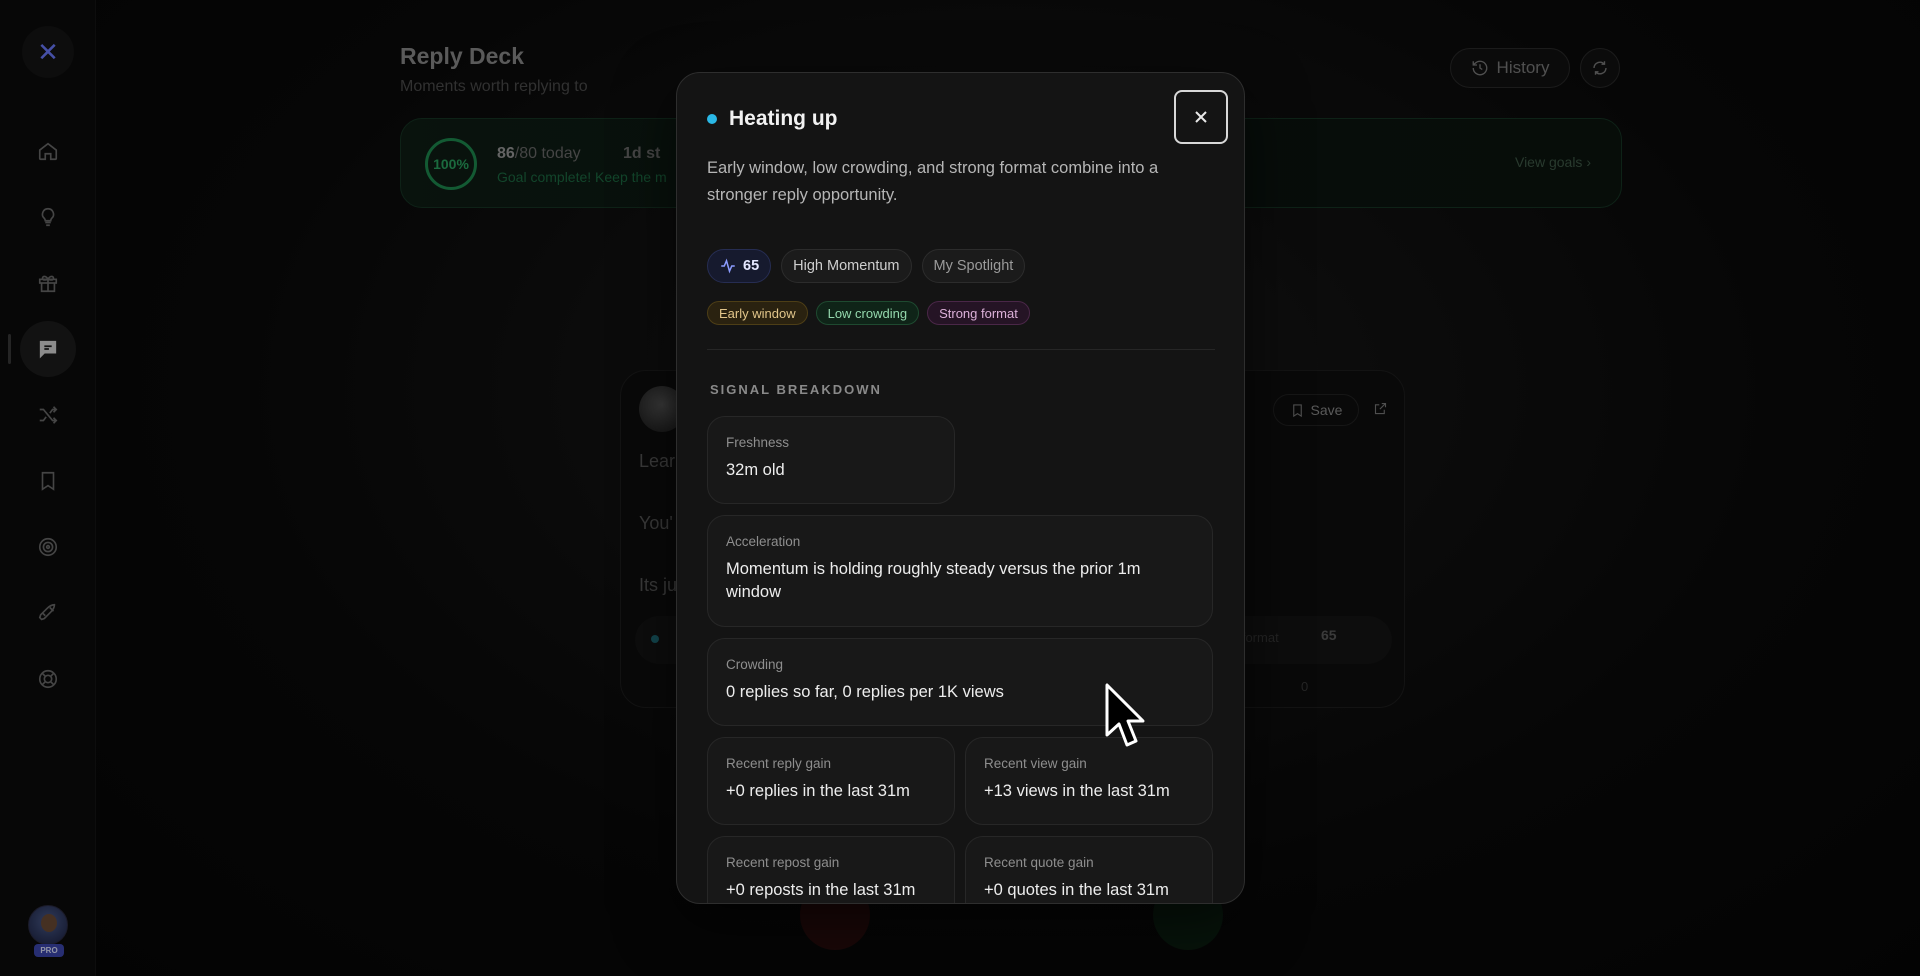 This screenshot has width=1920, height=976. Describe the element at coordinates (846, 266) in the screenshot. I see `chip-high-momentum: High Momentum` at that location.